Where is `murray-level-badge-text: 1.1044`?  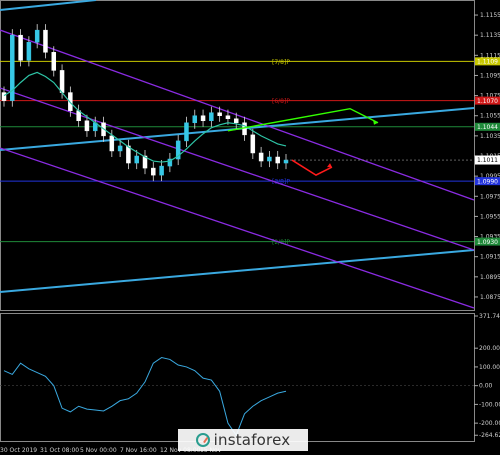 murray-level-badge-text: 1.1044 is located at coordinates (487, 127).